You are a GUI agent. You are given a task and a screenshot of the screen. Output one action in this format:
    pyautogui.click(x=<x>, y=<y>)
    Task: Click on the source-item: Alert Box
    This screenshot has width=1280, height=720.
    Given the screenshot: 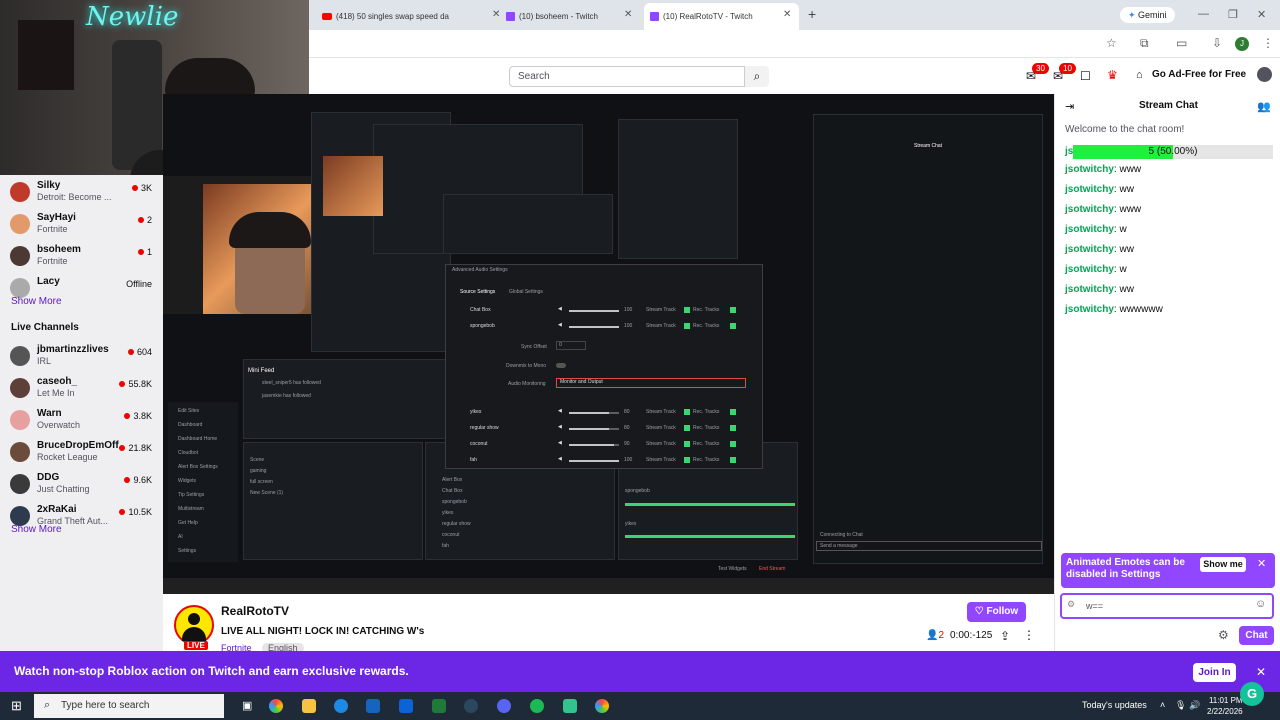 What is the action you would take?
    pyautogui.click(x=452, y=480)
    